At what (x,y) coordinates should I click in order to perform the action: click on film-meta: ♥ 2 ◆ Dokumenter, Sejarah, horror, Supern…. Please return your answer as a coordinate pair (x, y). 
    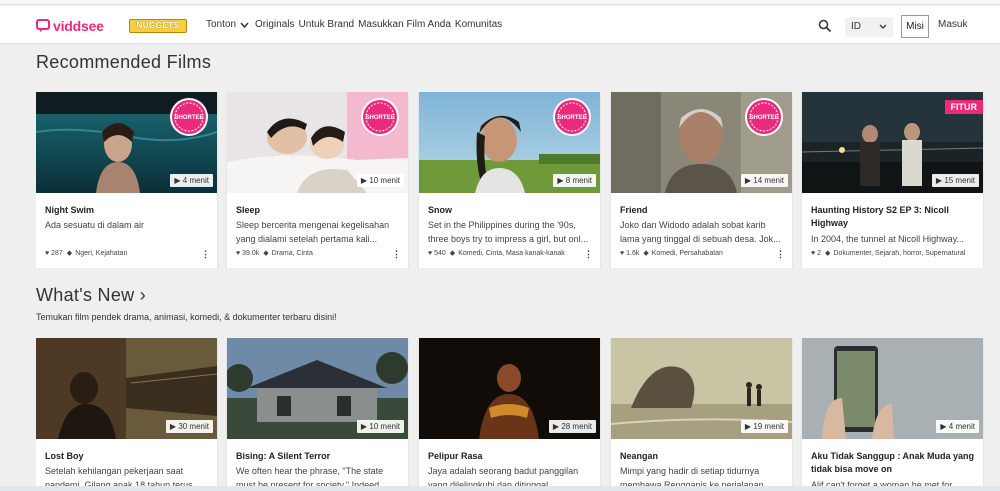
    Looking at the image, I should click on (890, 253).